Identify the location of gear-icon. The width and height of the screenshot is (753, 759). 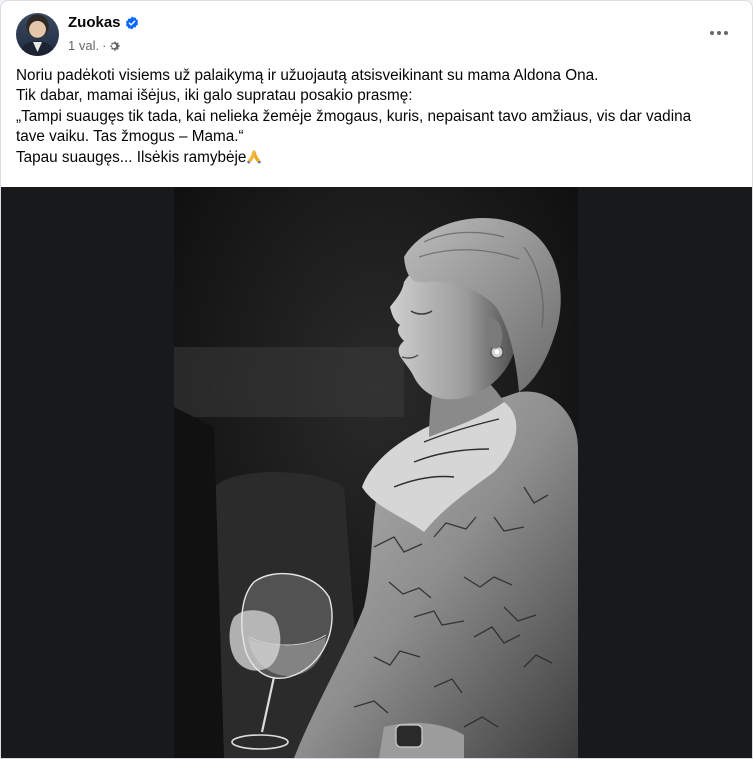
(115, 46).